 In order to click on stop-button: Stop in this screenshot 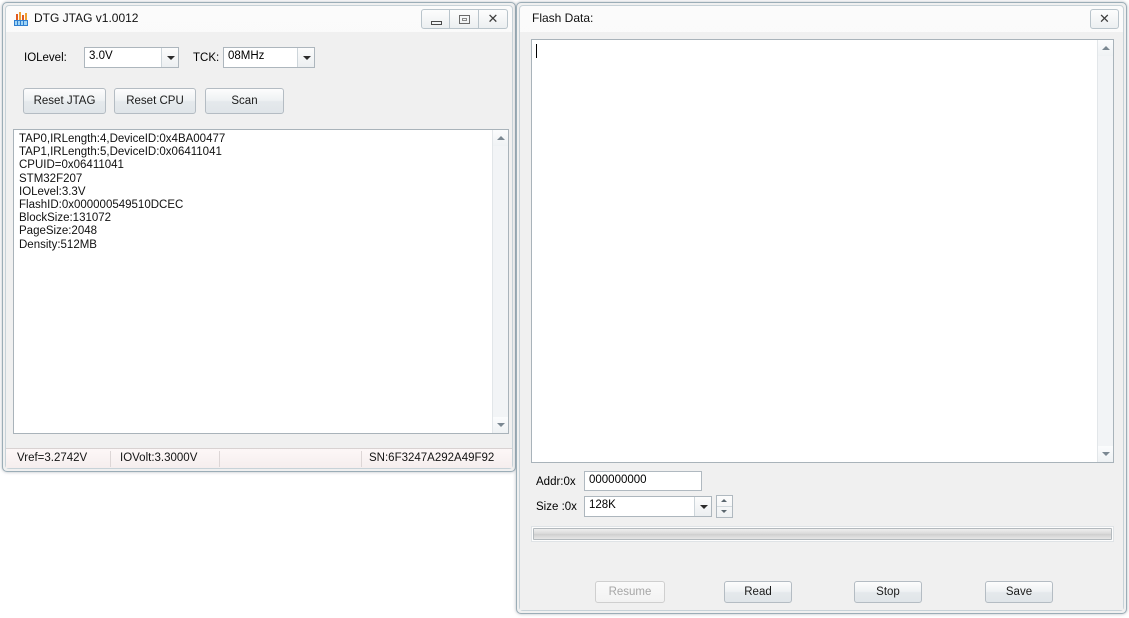, I will do `click(888, 592)`.